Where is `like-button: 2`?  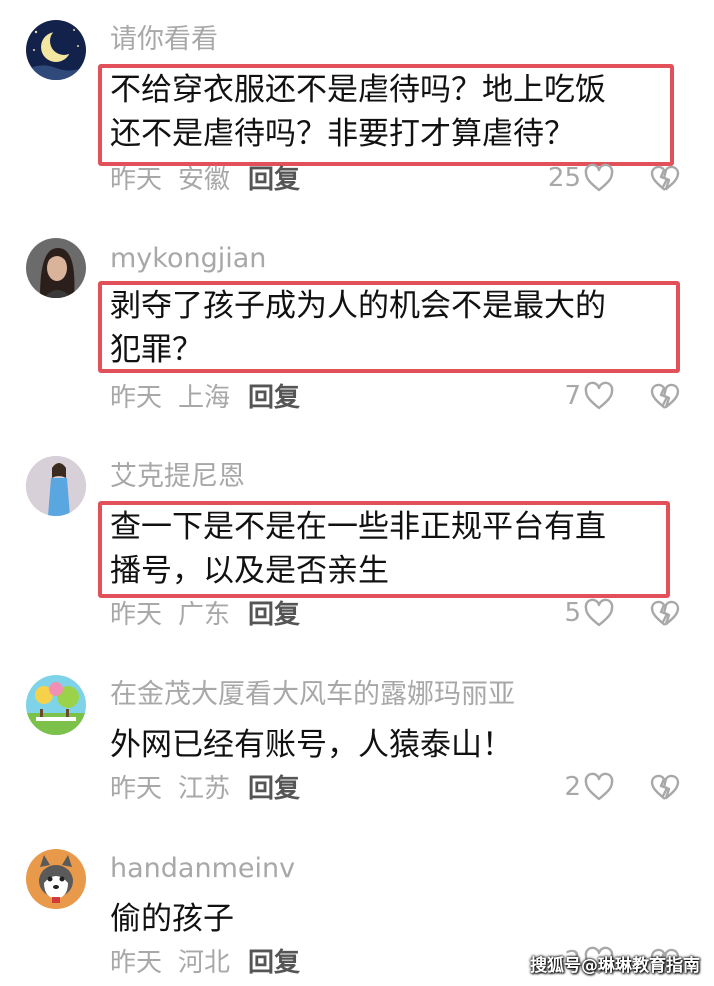 like-button: 2 is located at coordinates (580, 787).